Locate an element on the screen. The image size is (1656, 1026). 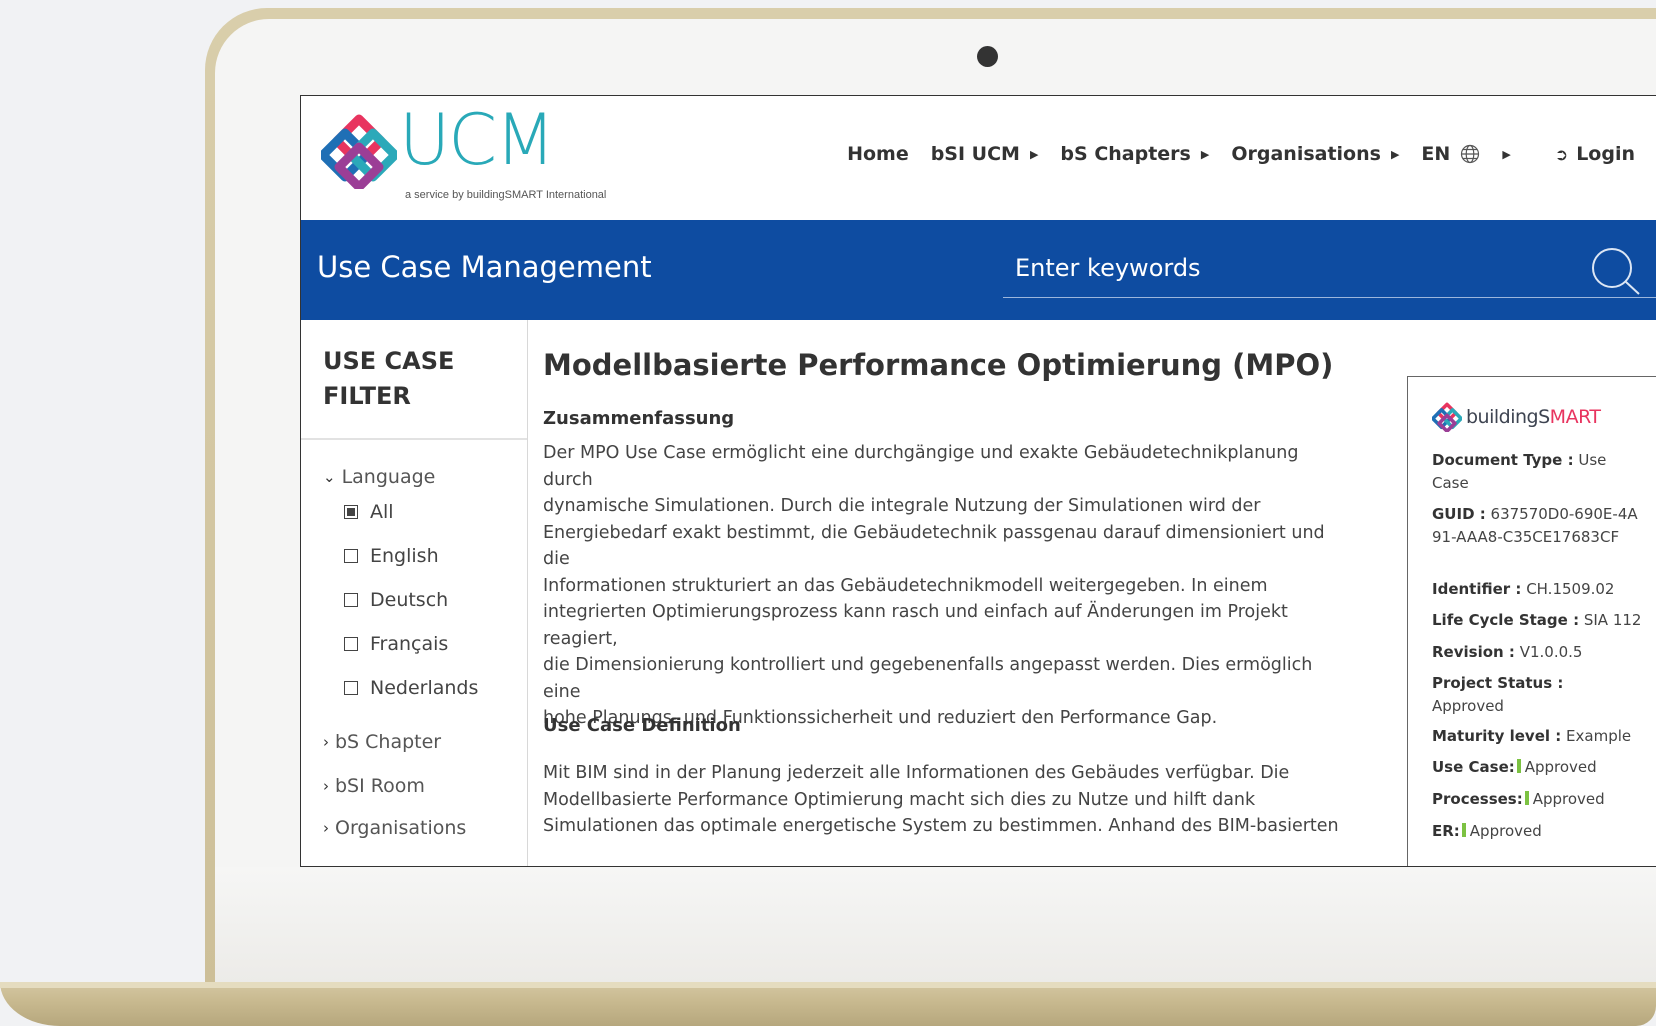
search-bar is located at coordinates (1329, 270).